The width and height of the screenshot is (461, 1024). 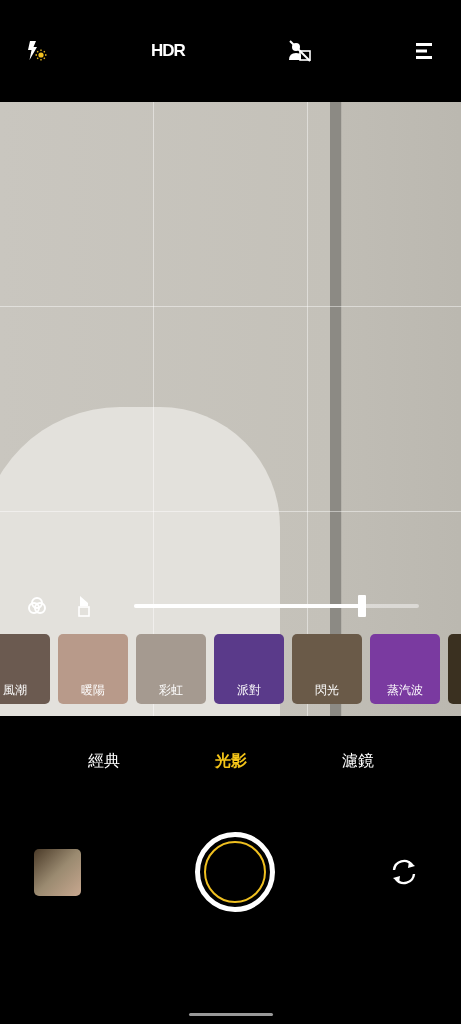 What do you see at coordinates (299, 51) in the screenshot?
I see `portrait-off-icon` at bounding box center [299, 51].